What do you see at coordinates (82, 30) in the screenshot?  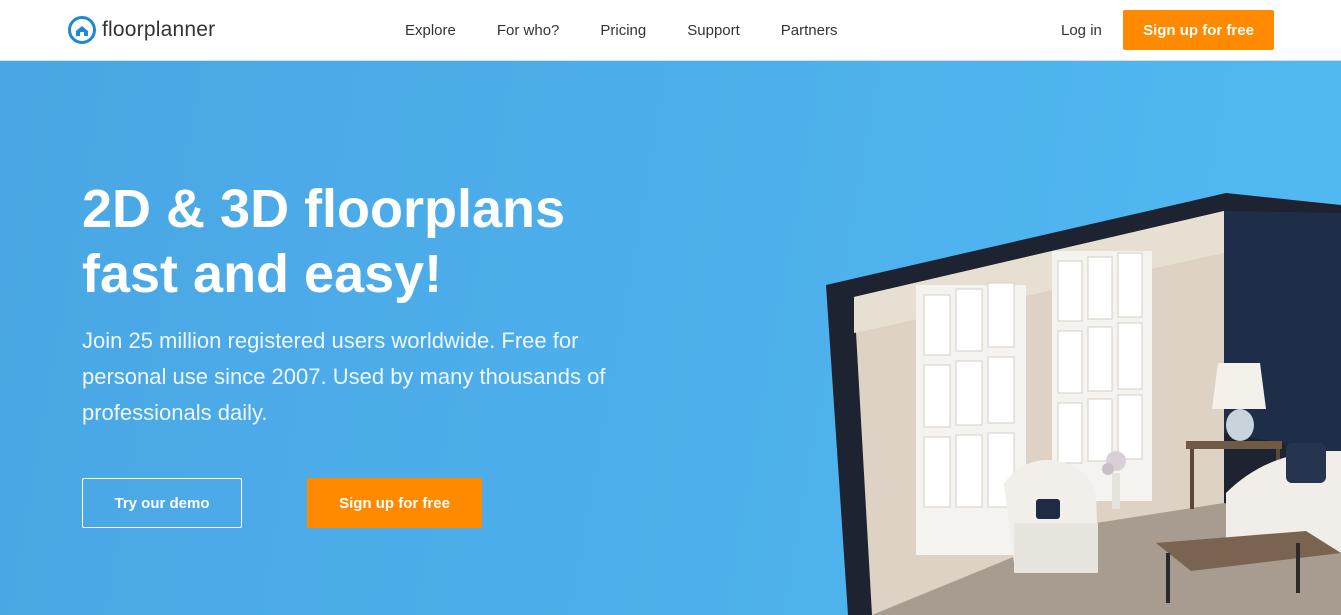 I see `house-icon` at bounding box center [82, 30].